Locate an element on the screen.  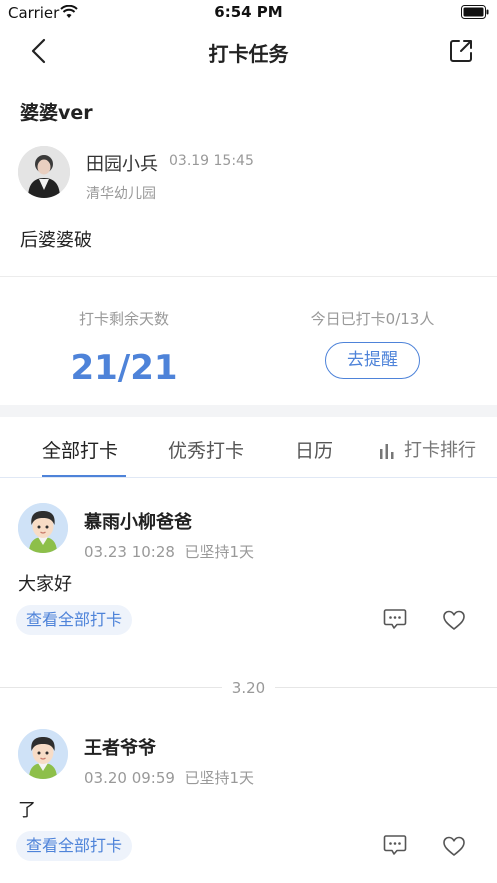
nav-bar: 打卡任务 is located at coordinates (248, 51).